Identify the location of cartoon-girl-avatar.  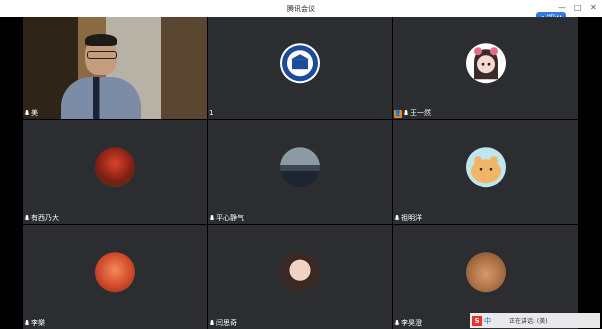
(485, 63).